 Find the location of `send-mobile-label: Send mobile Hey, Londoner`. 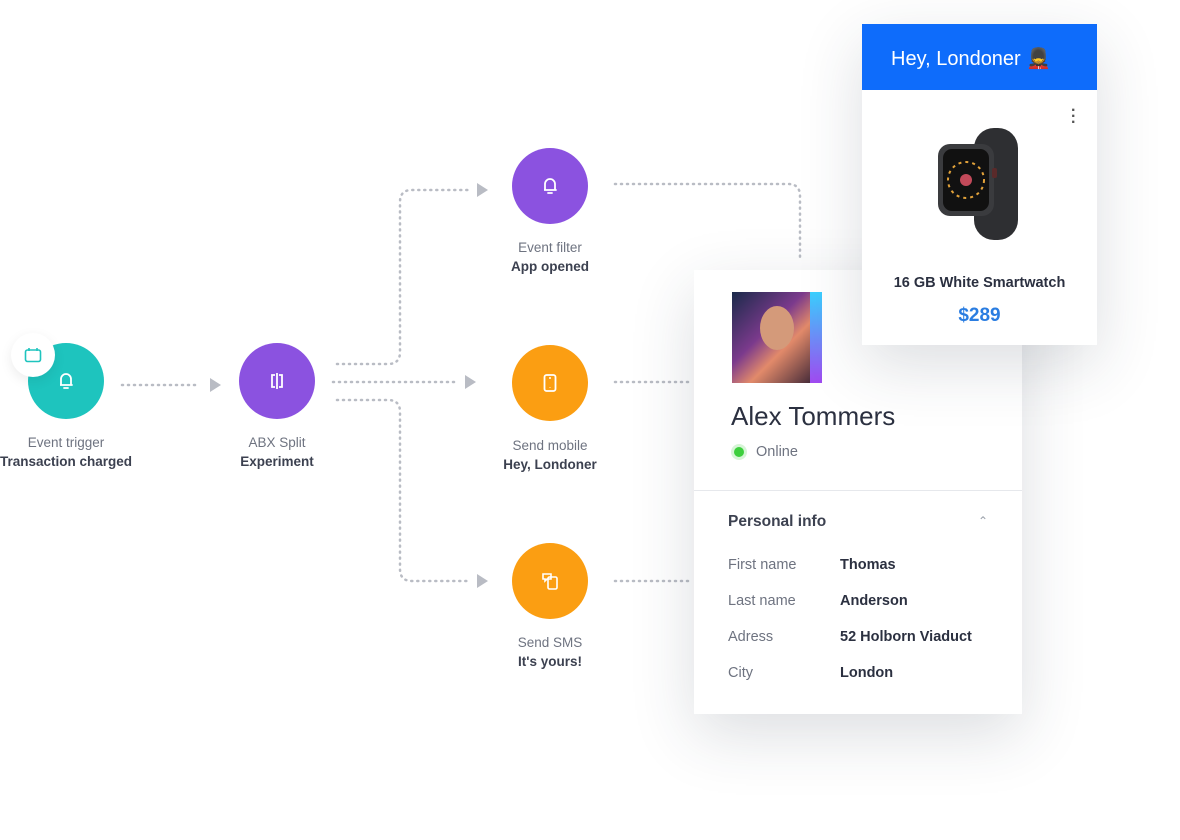

send-mobile-label: Send mobile Hey, Londoner is located at coordinates (550, 455).